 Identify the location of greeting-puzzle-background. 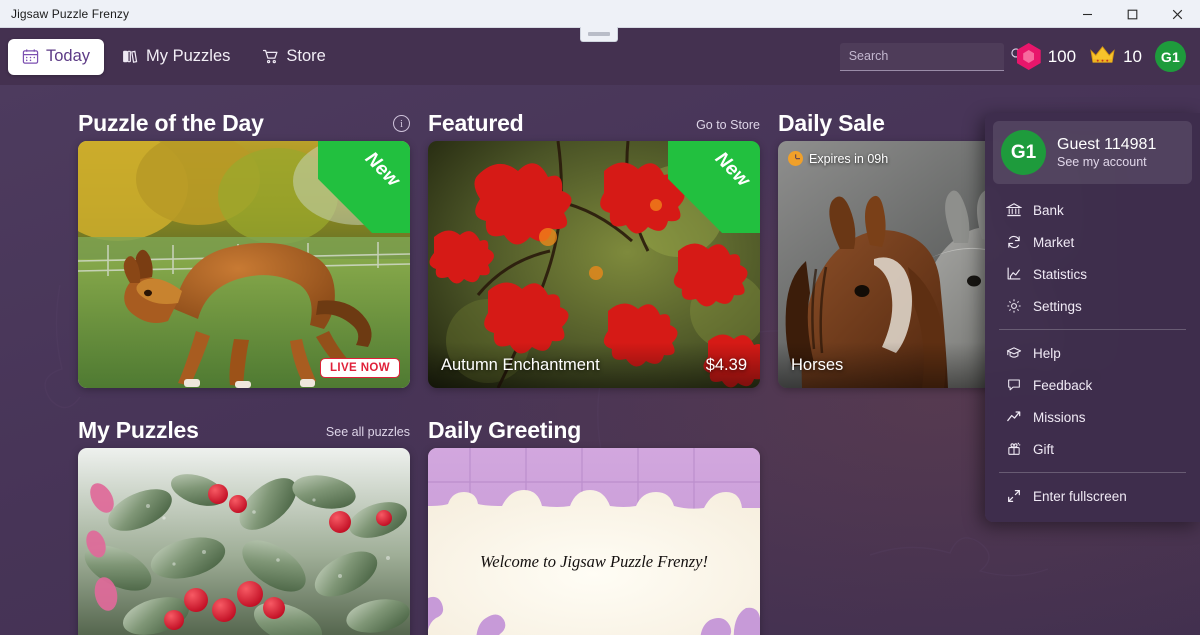
(594, 541).